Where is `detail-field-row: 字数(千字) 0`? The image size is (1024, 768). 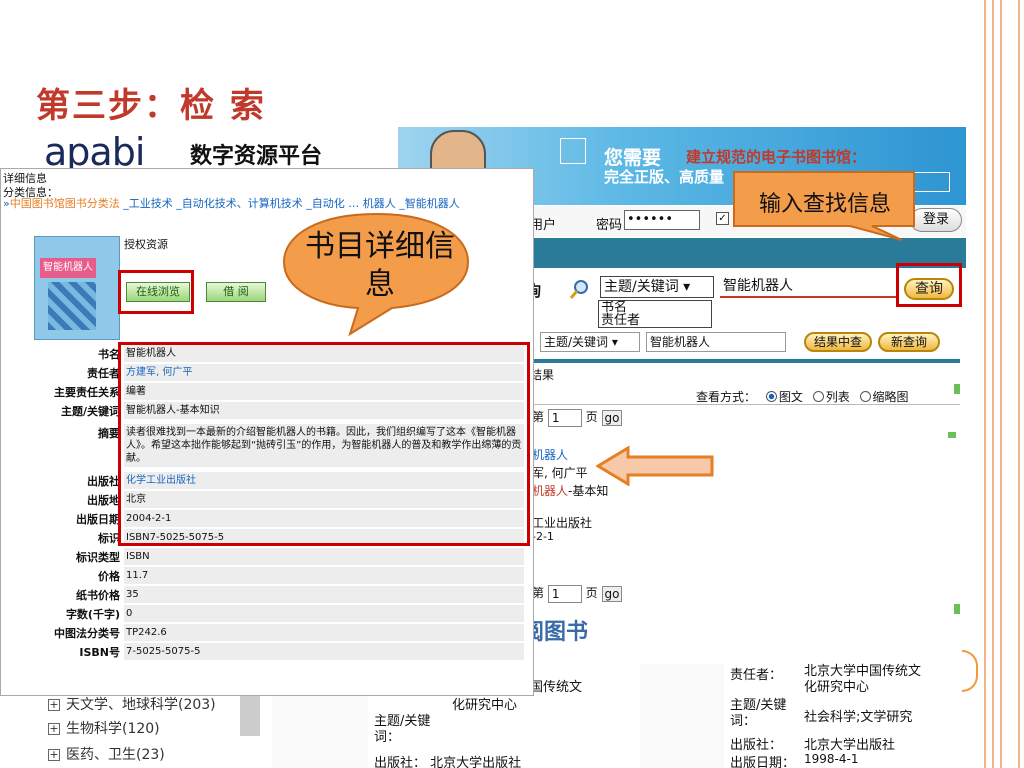 detail-field-row: 字数(千字) 0 is located at coordinates (267, 614).